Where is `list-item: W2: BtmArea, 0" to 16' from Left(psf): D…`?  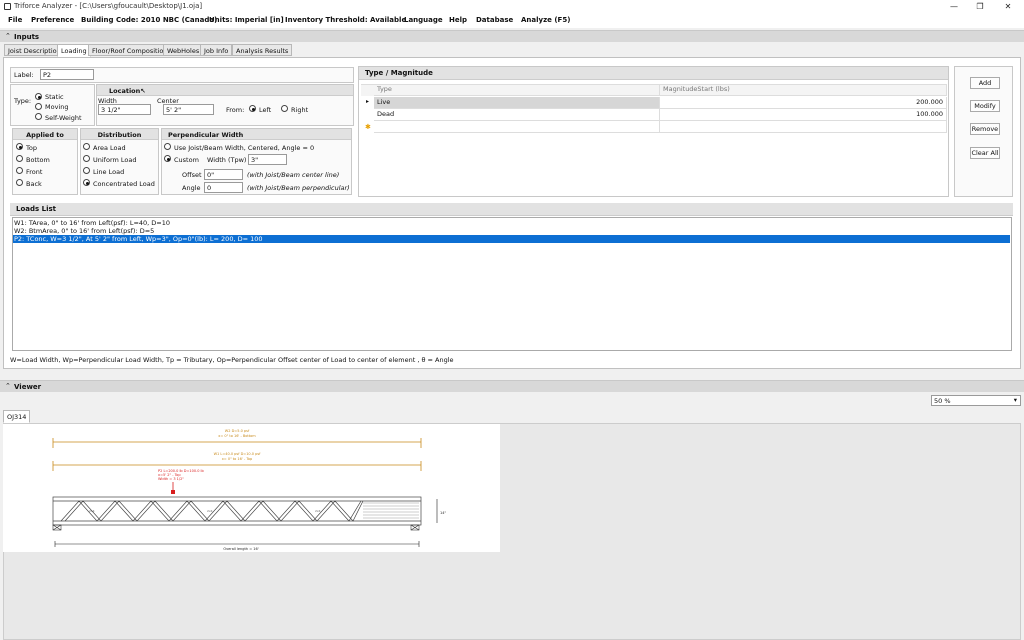 list-item: W2: BtmArea, 0" to 16' from Left(psf): D… is located at coordinates (84, 231).